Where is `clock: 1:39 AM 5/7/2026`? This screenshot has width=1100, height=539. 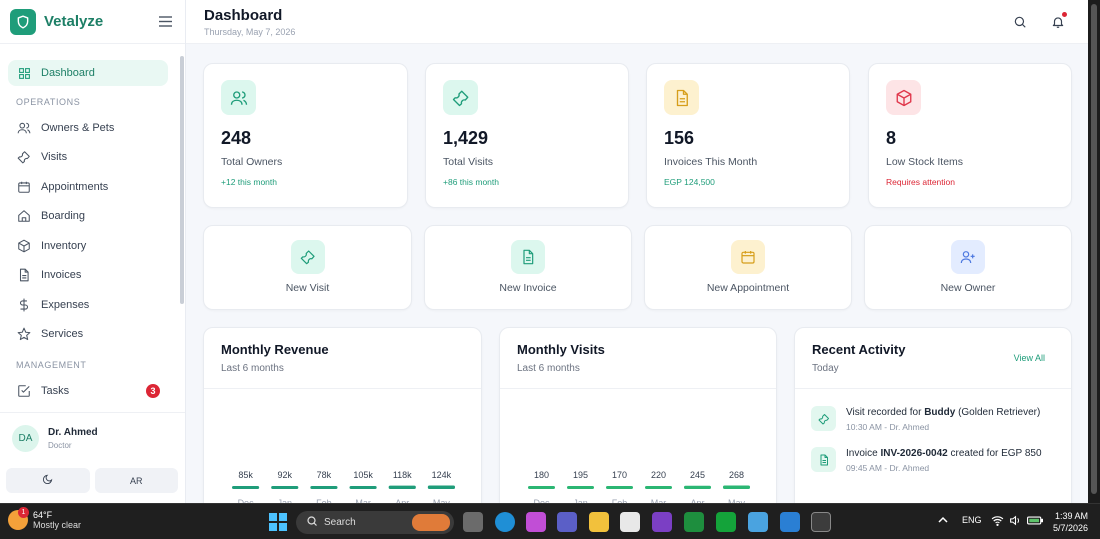 clock: 1:39 AM 5/7/2026 is located at coordinates (1070, 522).